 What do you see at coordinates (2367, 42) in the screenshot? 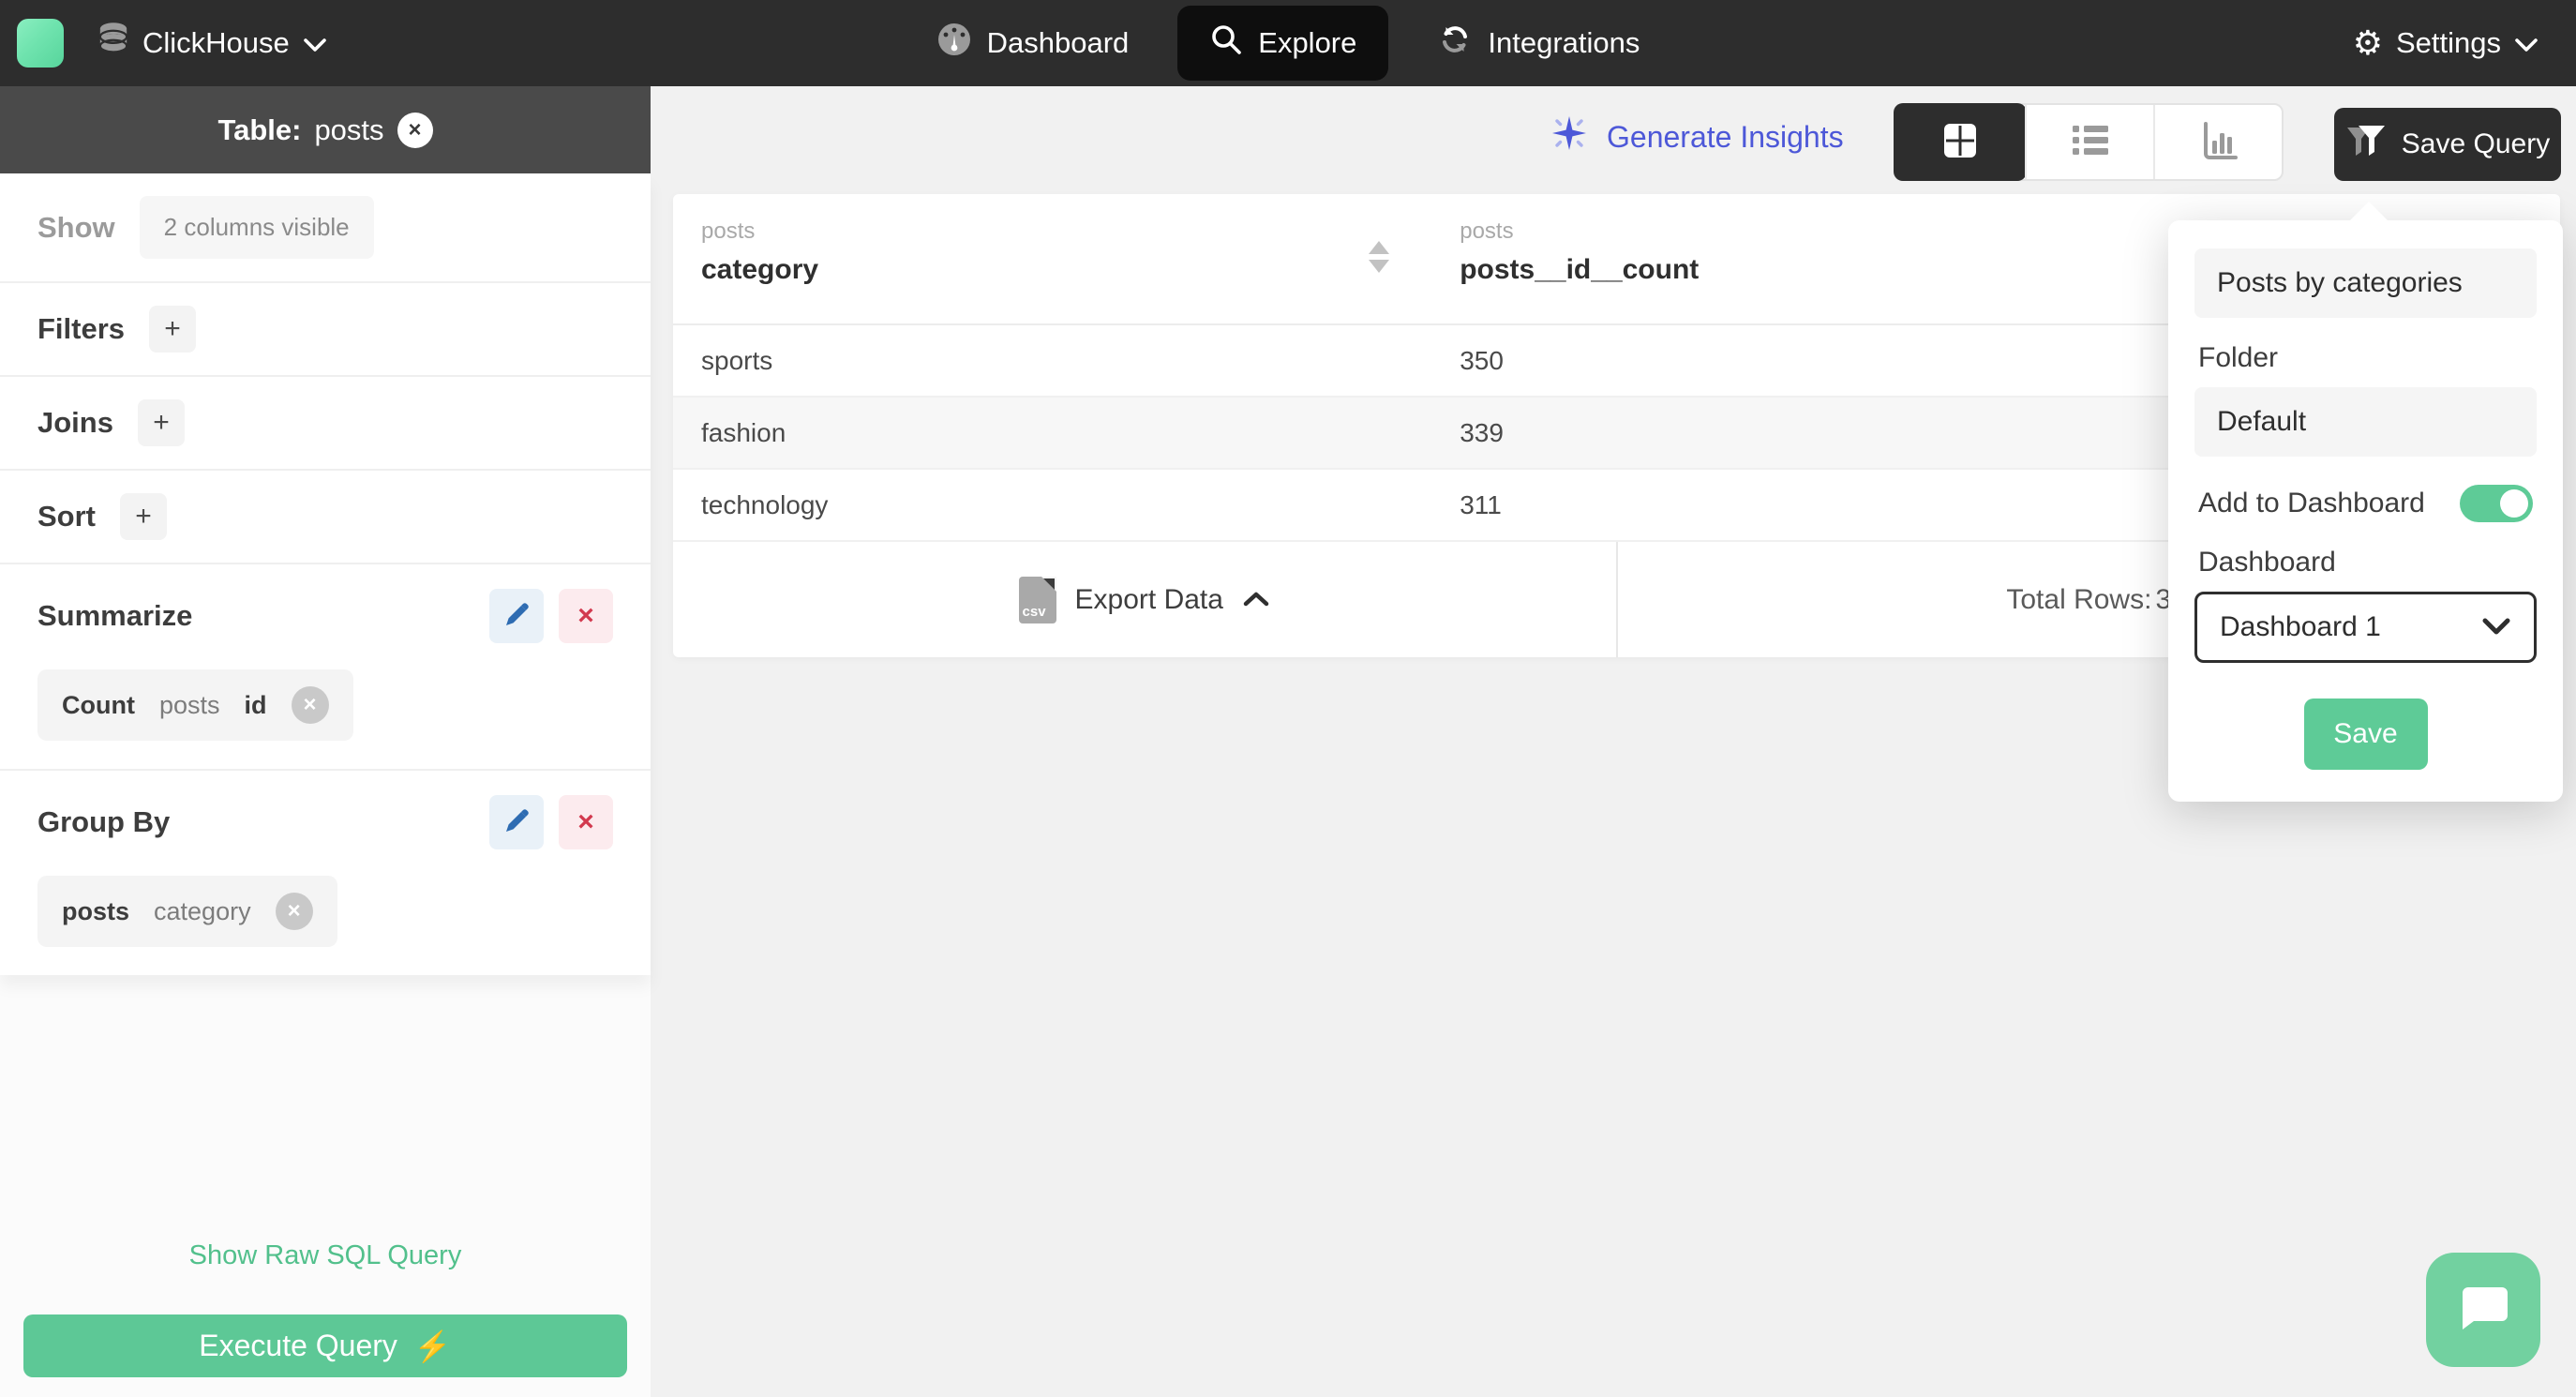
I see `gear-icon: ⚙` at bounding box center [2367, 42].